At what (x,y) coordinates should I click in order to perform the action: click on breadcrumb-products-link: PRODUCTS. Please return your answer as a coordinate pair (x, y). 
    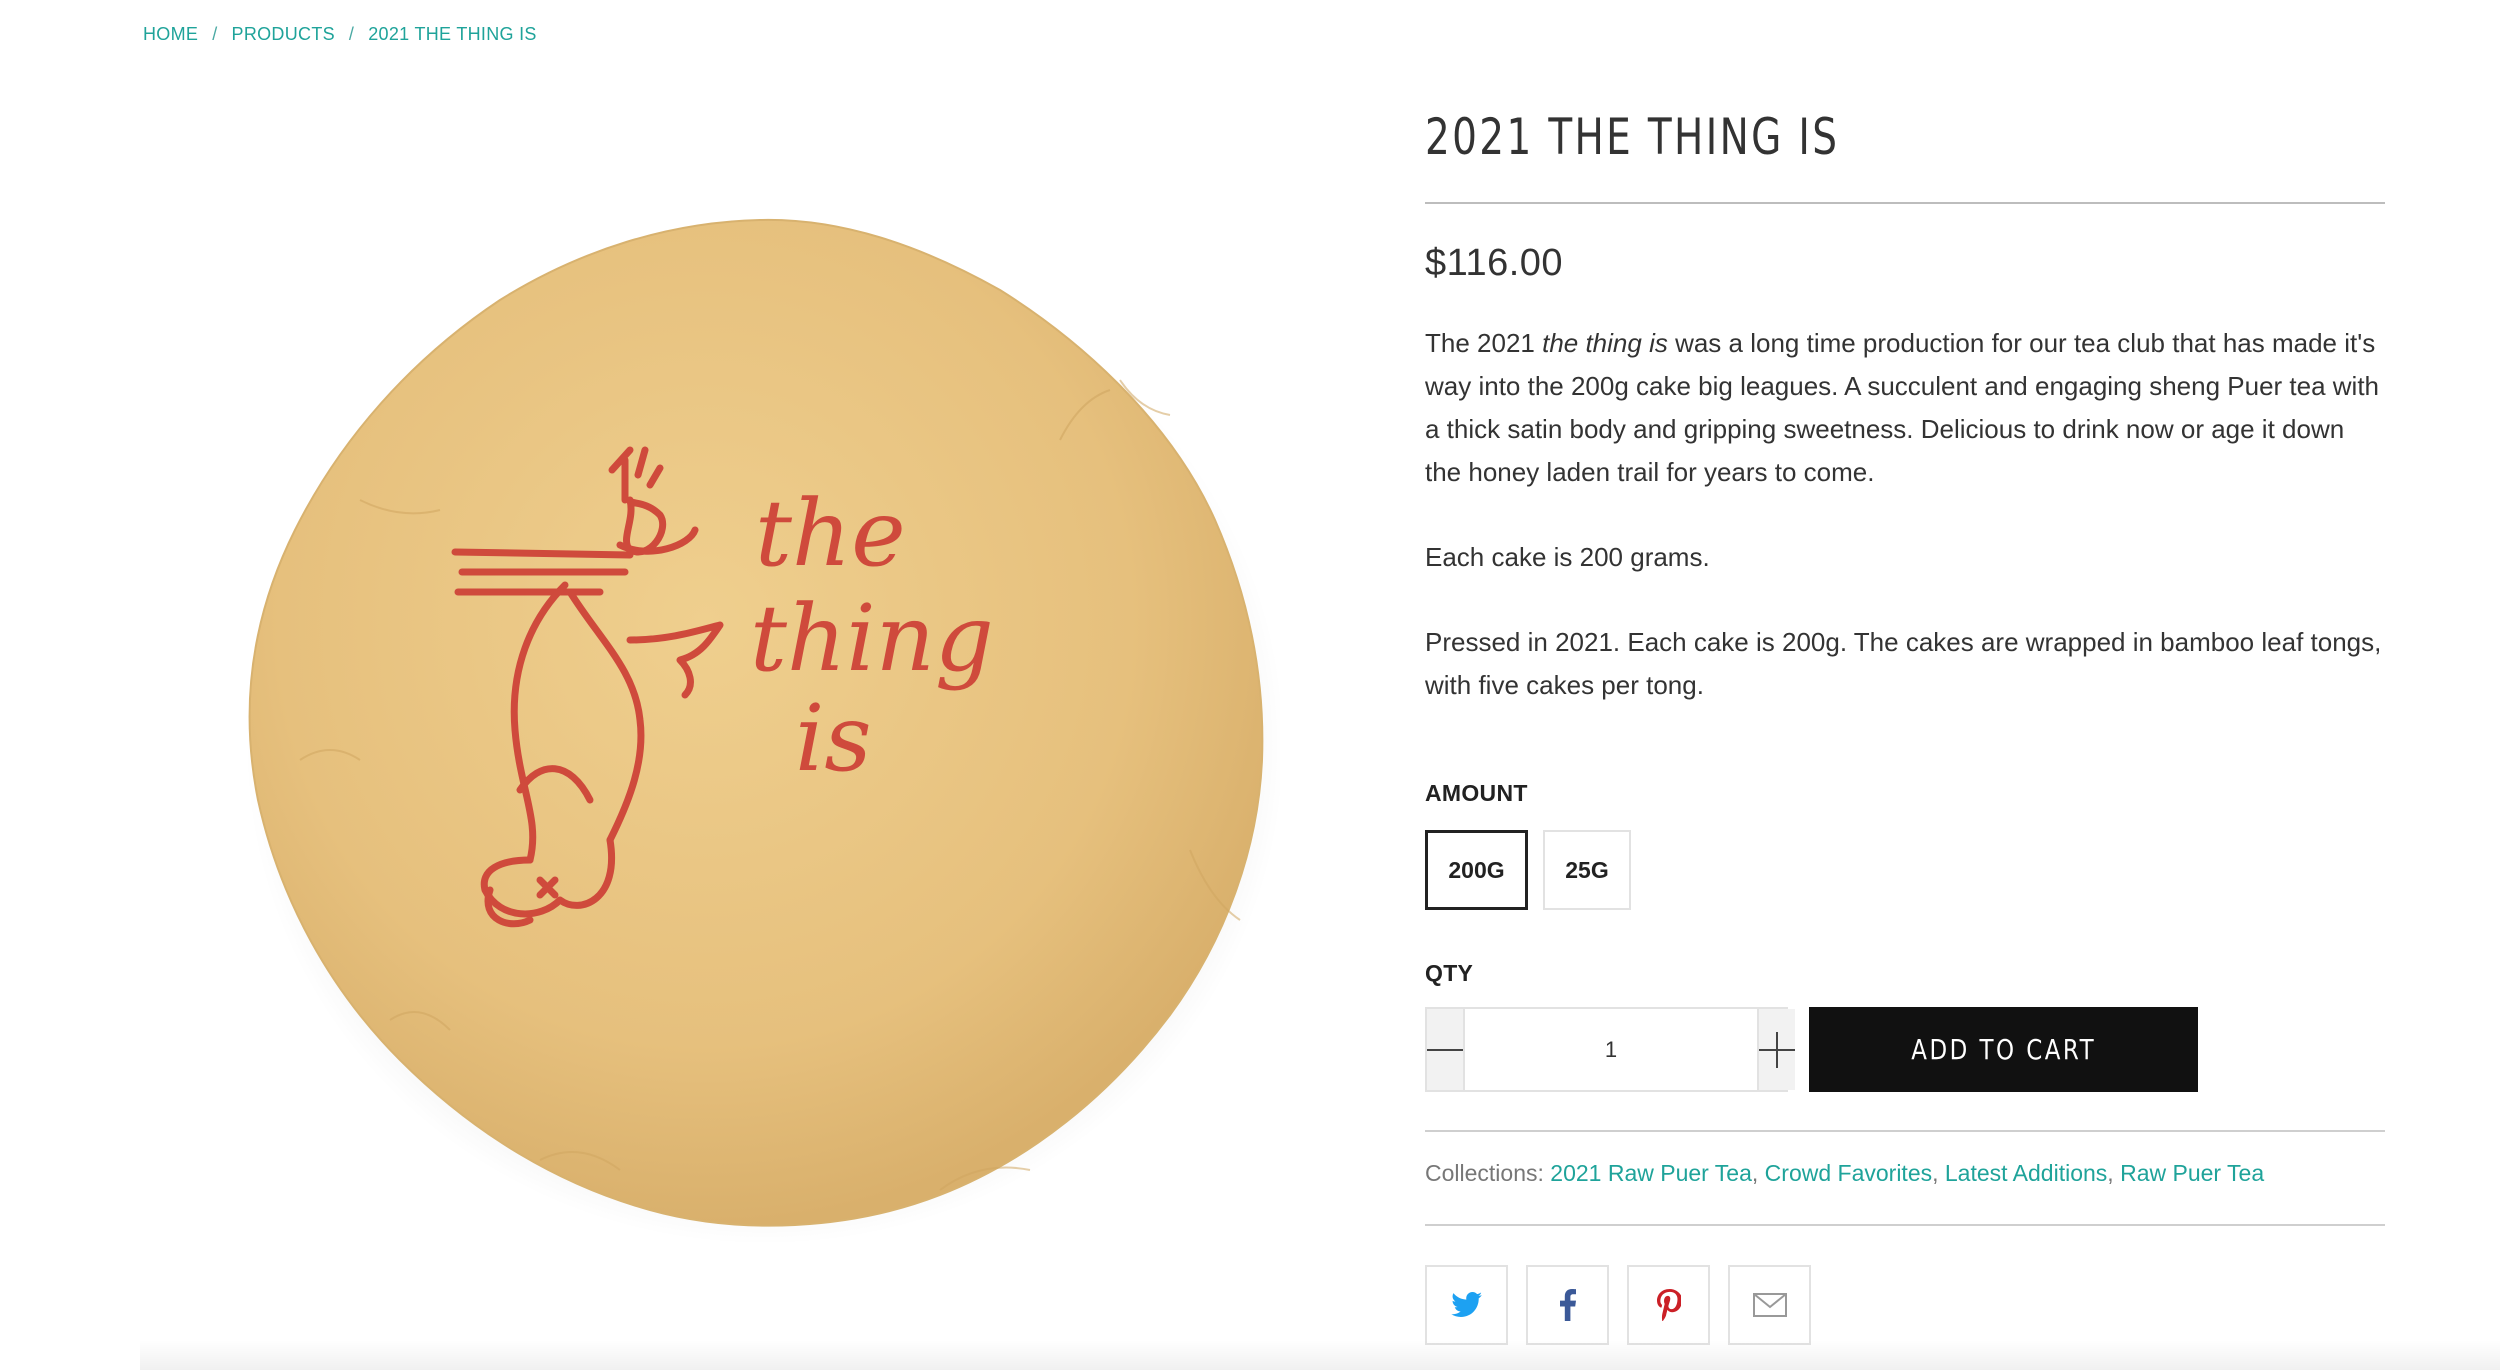
    Looking at the image, I should click on (283, 34).